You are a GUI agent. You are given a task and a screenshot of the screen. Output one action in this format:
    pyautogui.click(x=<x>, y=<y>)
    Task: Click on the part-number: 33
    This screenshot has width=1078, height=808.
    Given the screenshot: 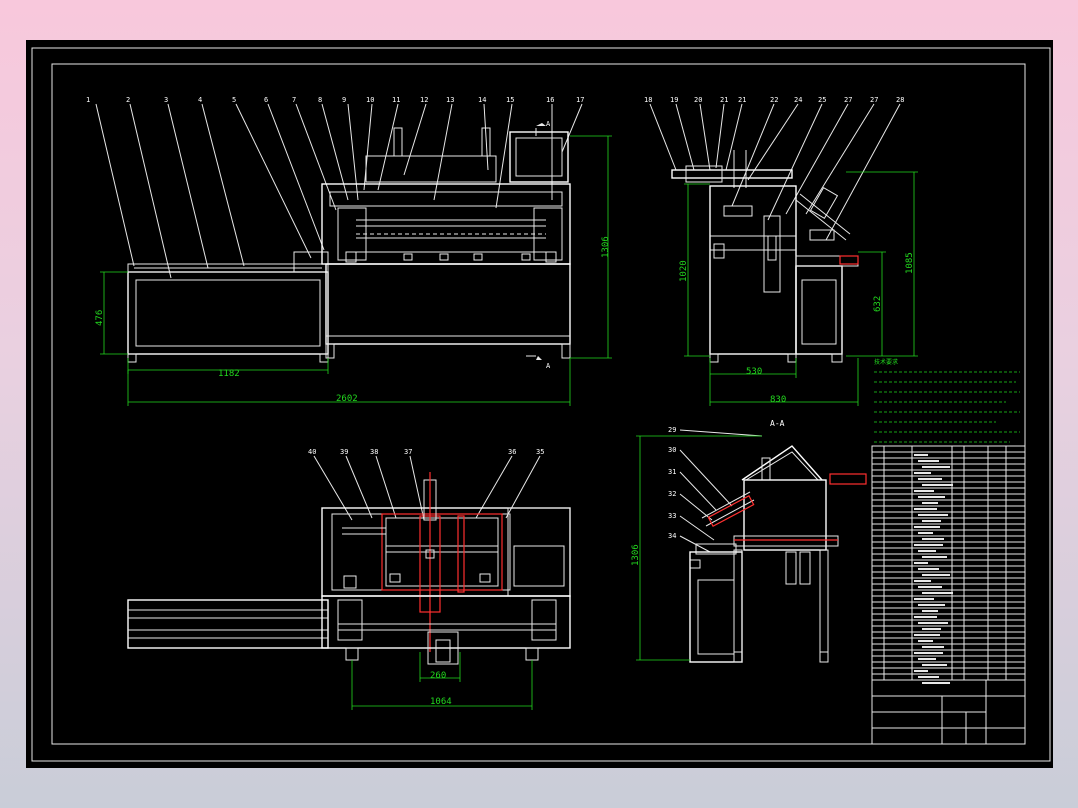 What is the action you would take?
    pyautogui.click(x=672, y=516)
    